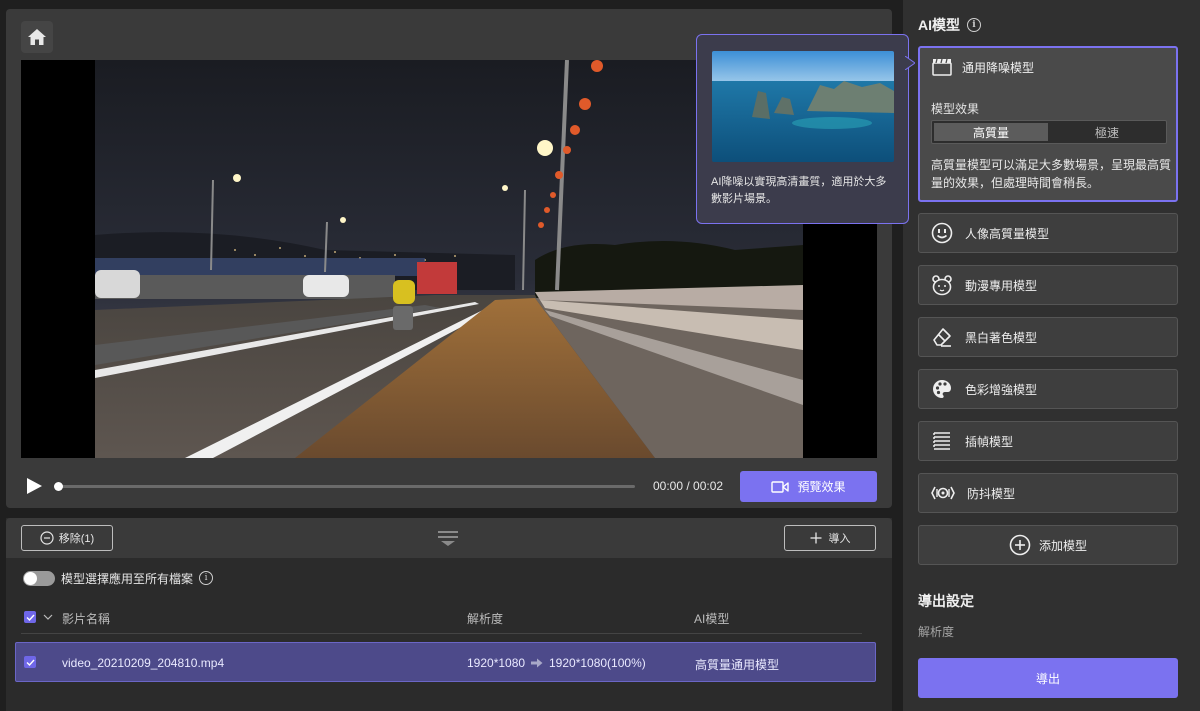  Describe the element at coordinates (1048, 493) in the screenshot. I see `model-stabilize-button: 防抖模型` at that location.